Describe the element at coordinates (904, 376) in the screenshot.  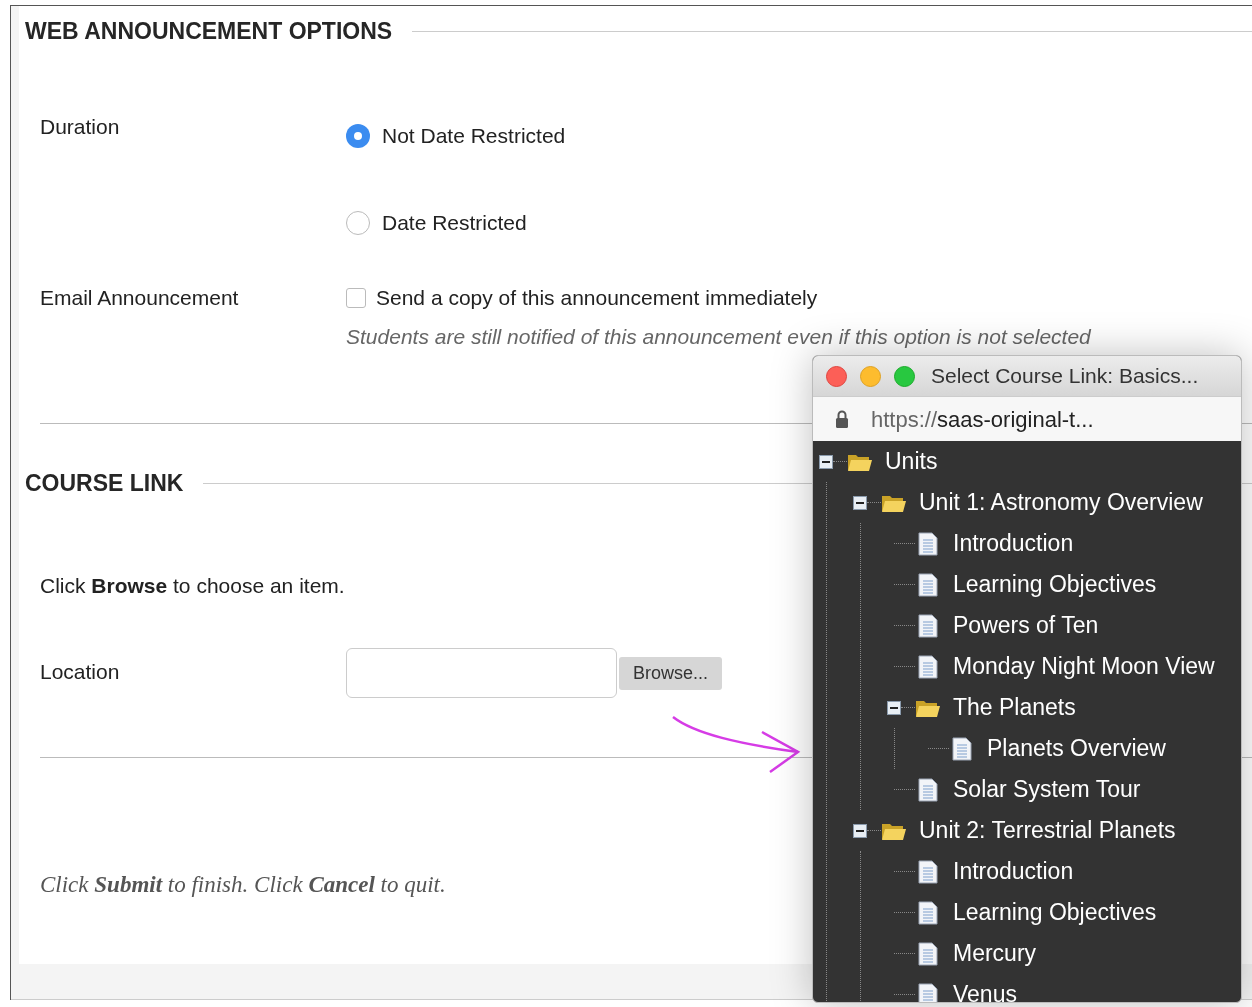
I see `zoom-window-button` at that location.